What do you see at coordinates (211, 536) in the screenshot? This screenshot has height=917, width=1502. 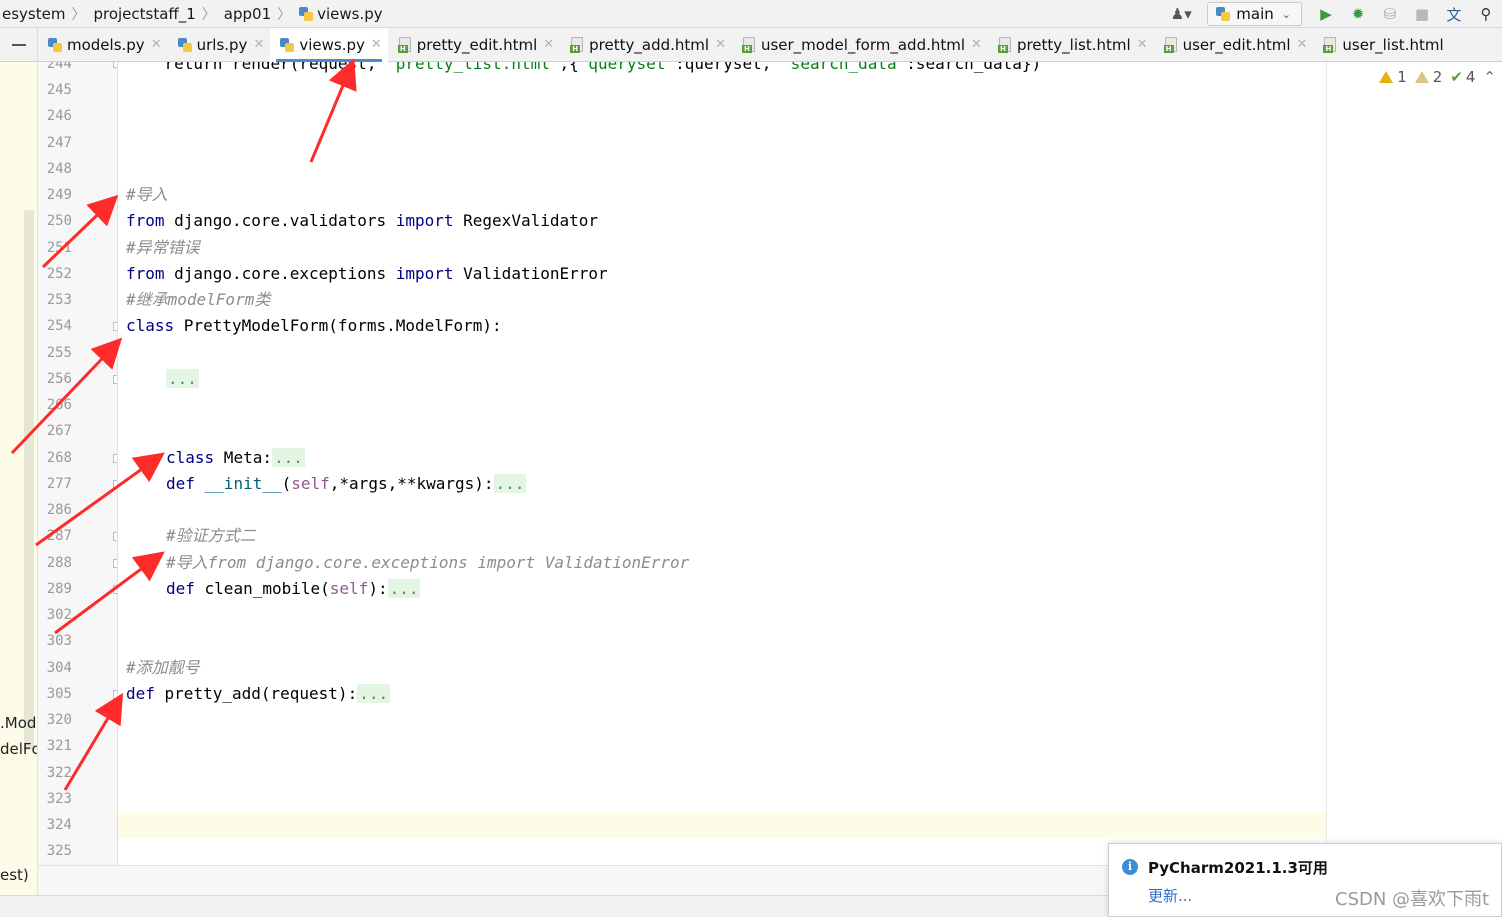 I see `code-line-287: #验证方式二` at bounding box center [211, 536].